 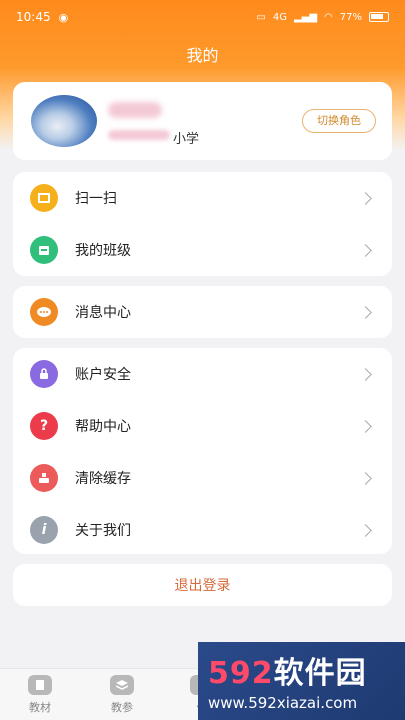 What do you see at coordinates (103, 531) in the screenshot?
I see `menu-label: 关于我们` at bounding box center [103, 531].